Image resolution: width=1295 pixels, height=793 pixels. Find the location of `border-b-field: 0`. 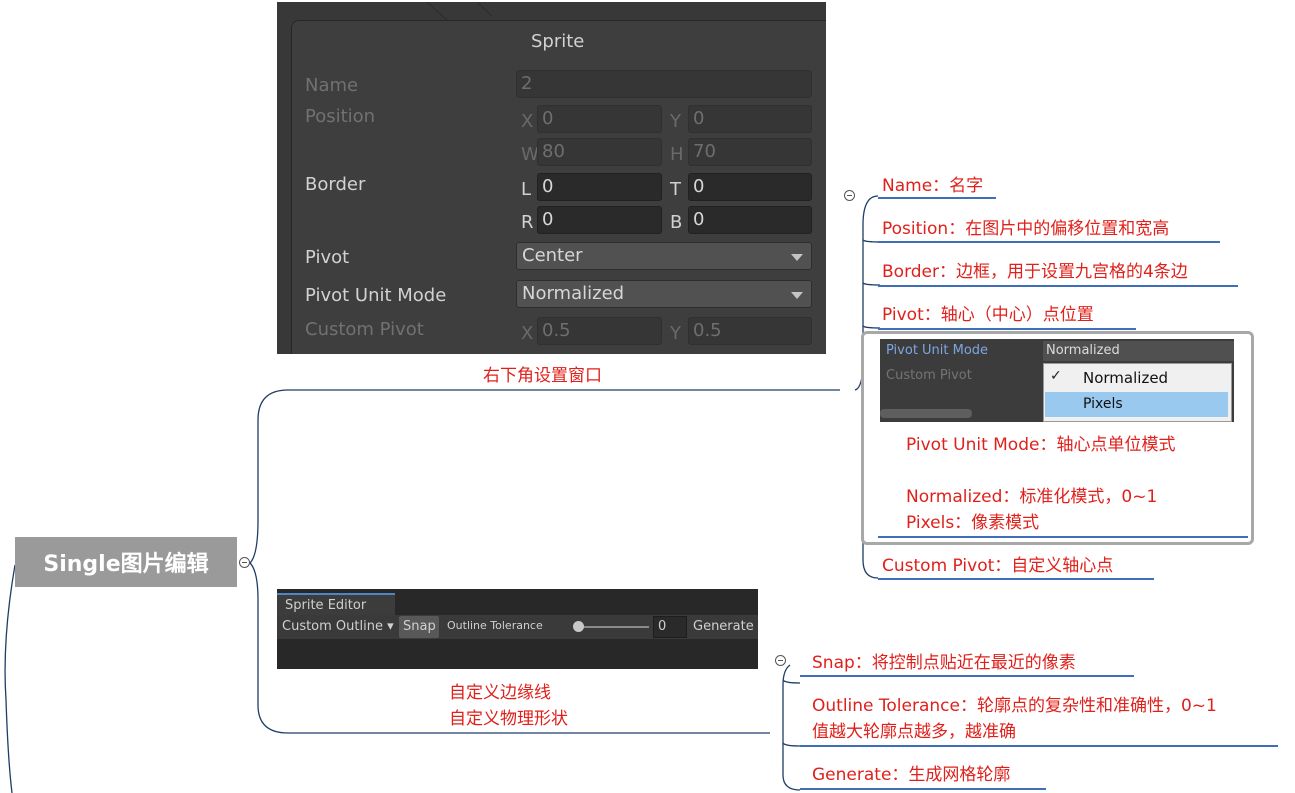

border-b-field: 0 is located at coordinates (750, 220).